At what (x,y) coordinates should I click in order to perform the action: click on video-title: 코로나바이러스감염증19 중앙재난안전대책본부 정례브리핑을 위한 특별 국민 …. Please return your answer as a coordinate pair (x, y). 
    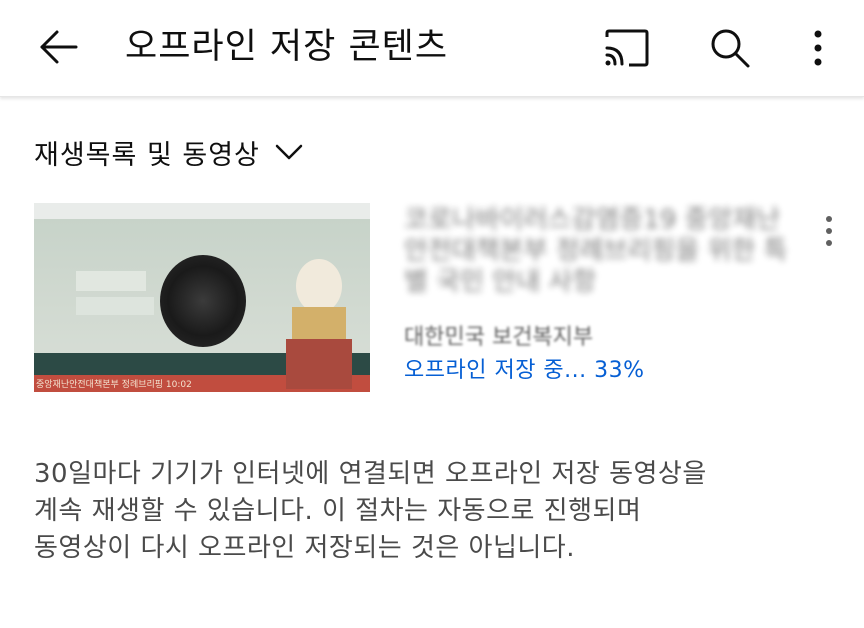
    Looking at the image, I should click on (602, 251).